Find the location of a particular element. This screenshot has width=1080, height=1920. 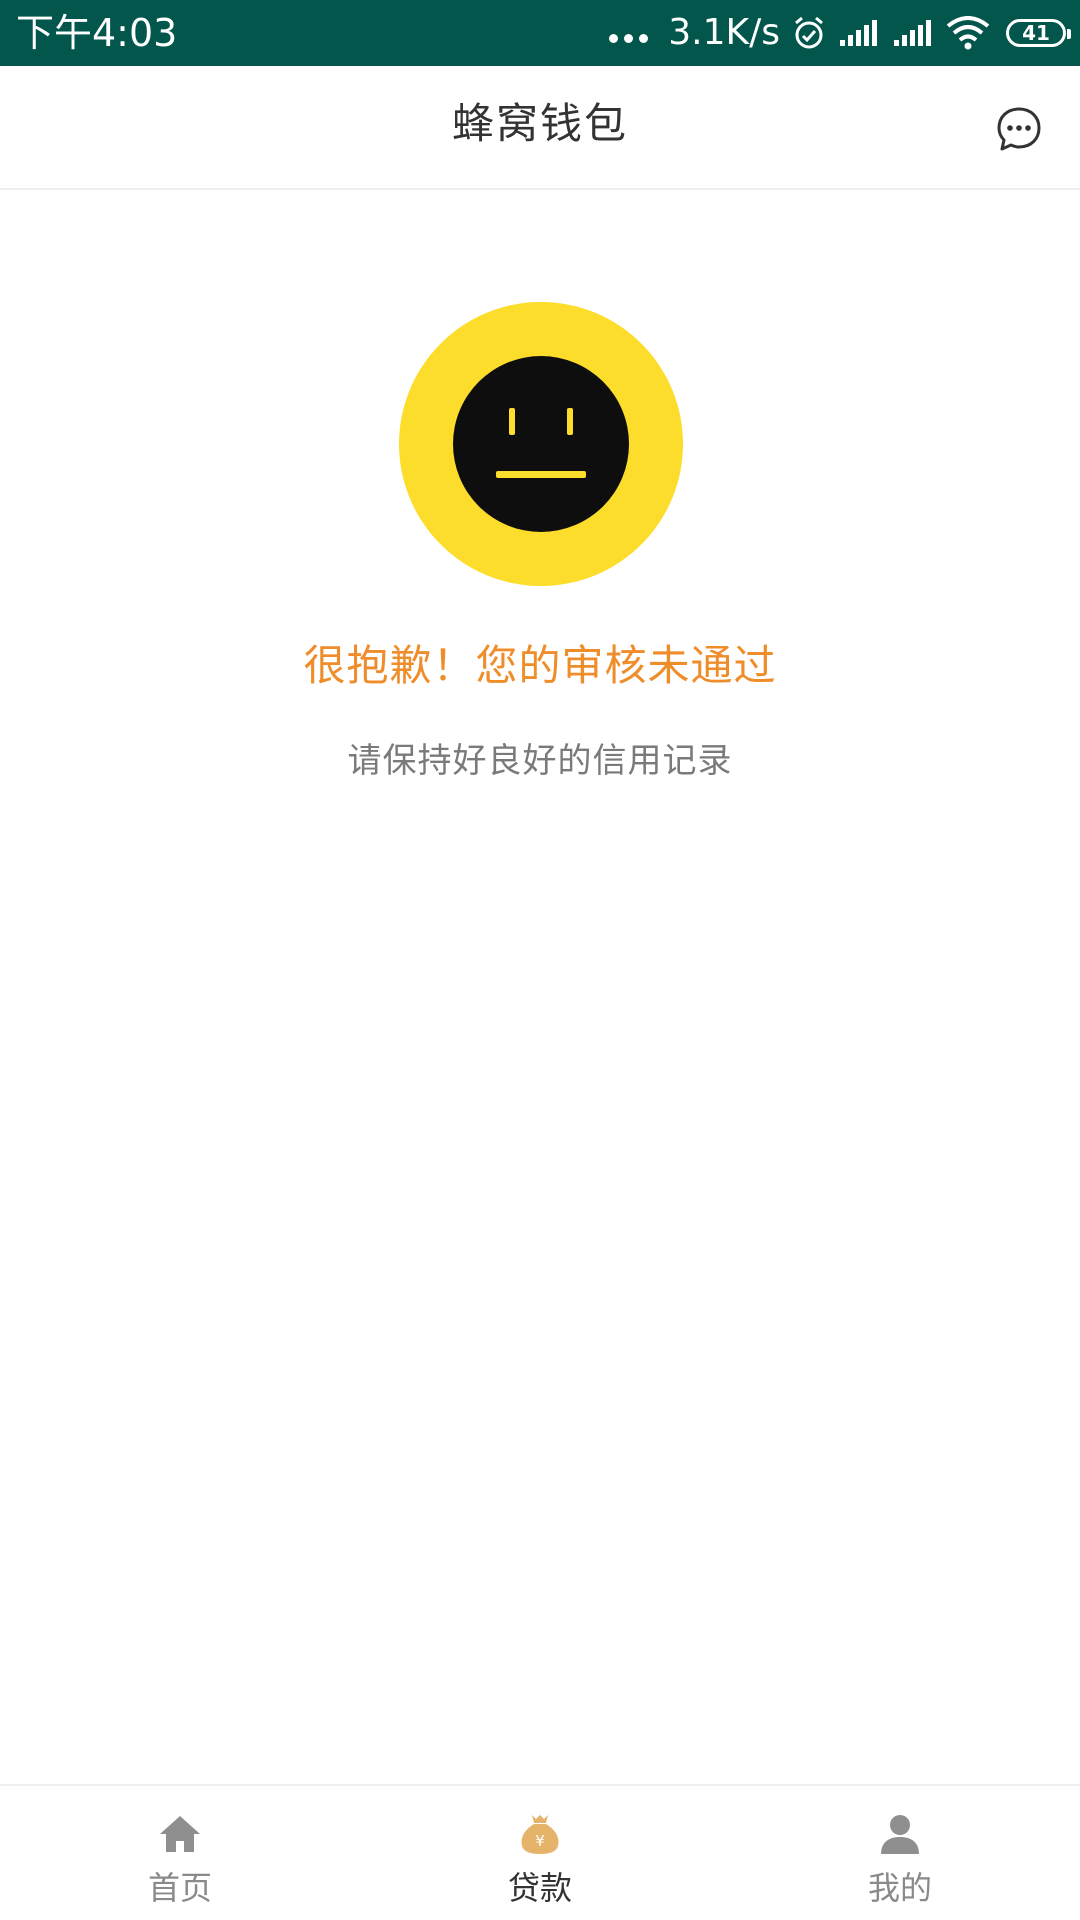

nav-item-mine: 我的 is located at coordinates (900, 1853).